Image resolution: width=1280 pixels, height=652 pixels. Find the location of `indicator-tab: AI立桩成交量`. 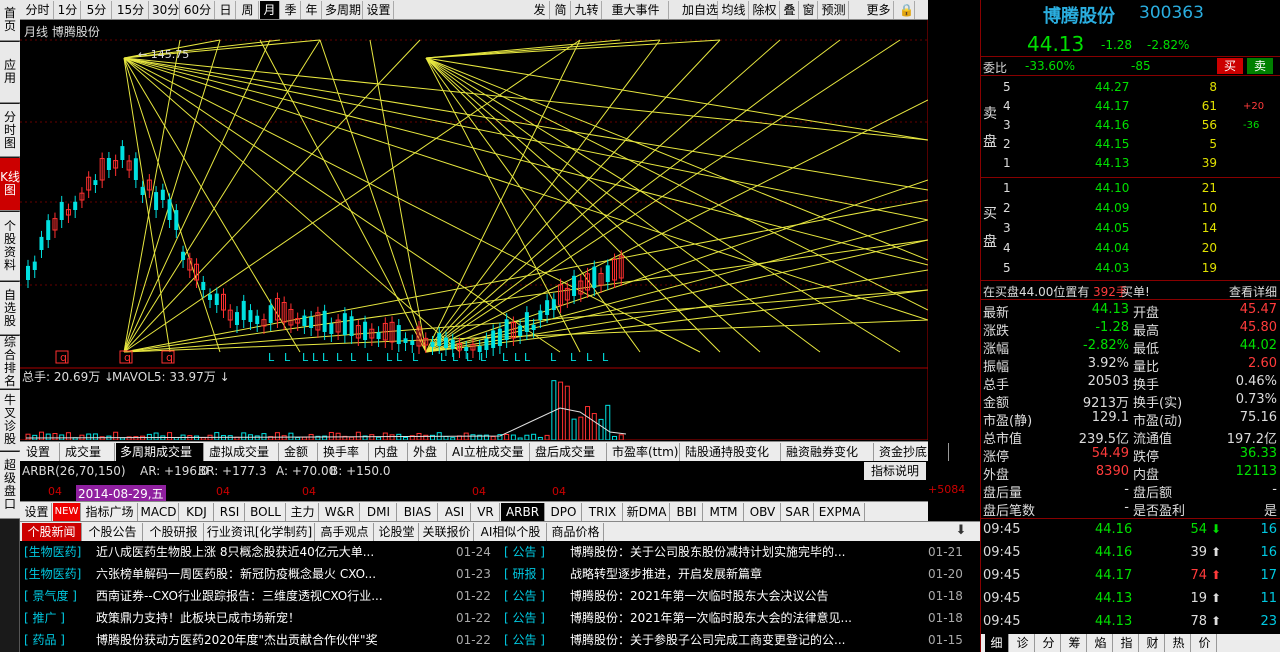

indicator-tab: AI立桩成交量 is located at coordinates (489, 452).